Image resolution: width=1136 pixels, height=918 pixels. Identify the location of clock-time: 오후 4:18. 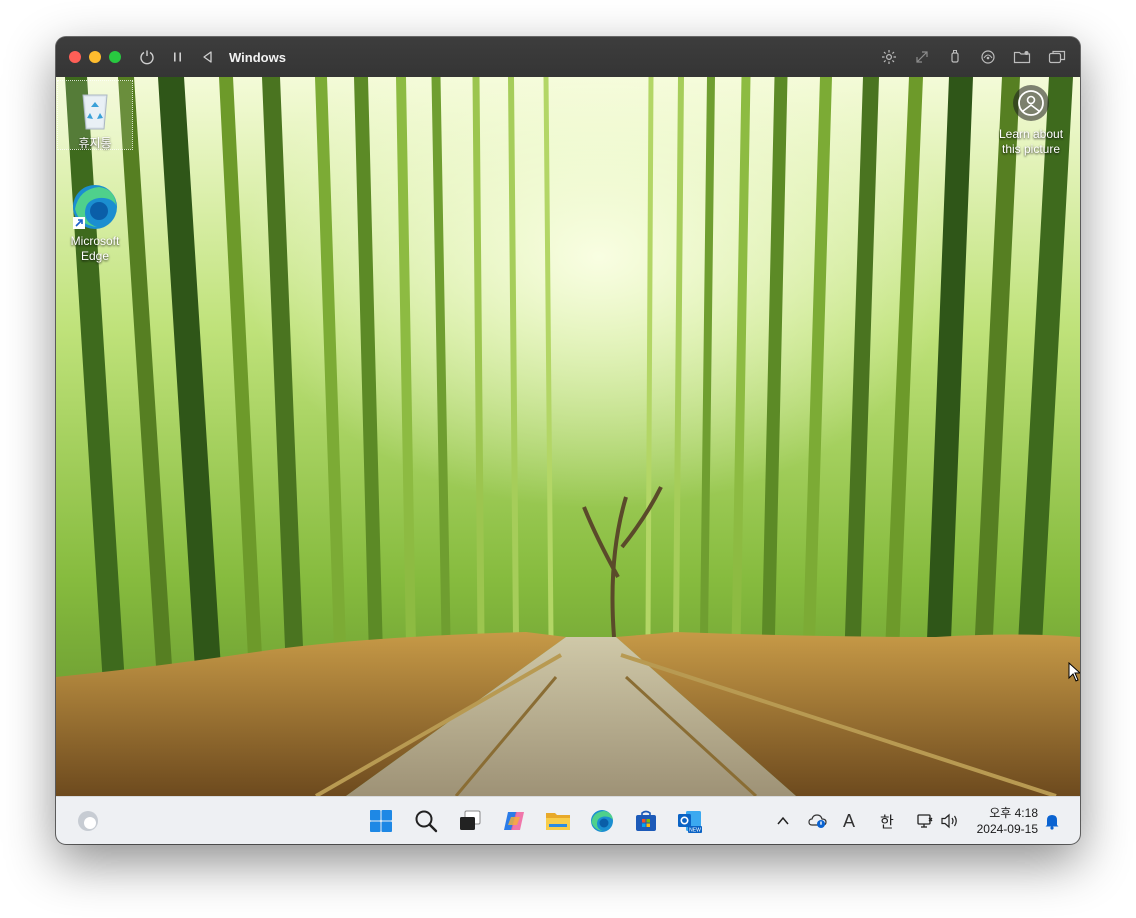
(1013, 813).